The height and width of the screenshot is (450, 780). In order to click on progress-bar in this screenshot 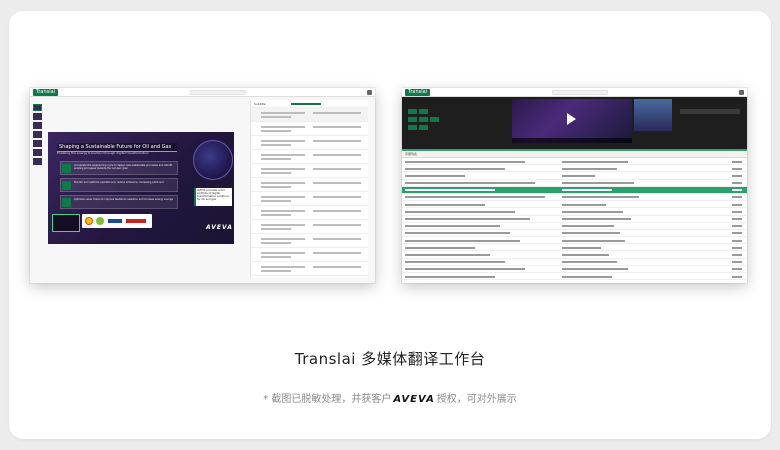, I will do `click(306, 104)`.